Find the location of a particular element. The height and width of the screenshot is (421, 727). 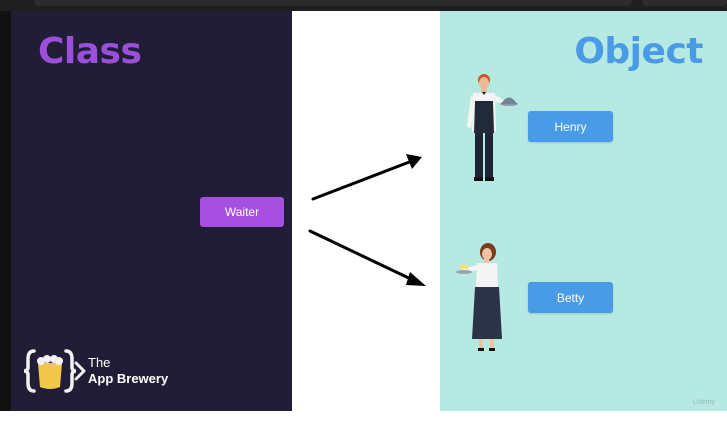

left-edge is located at coordinates (5, 211).